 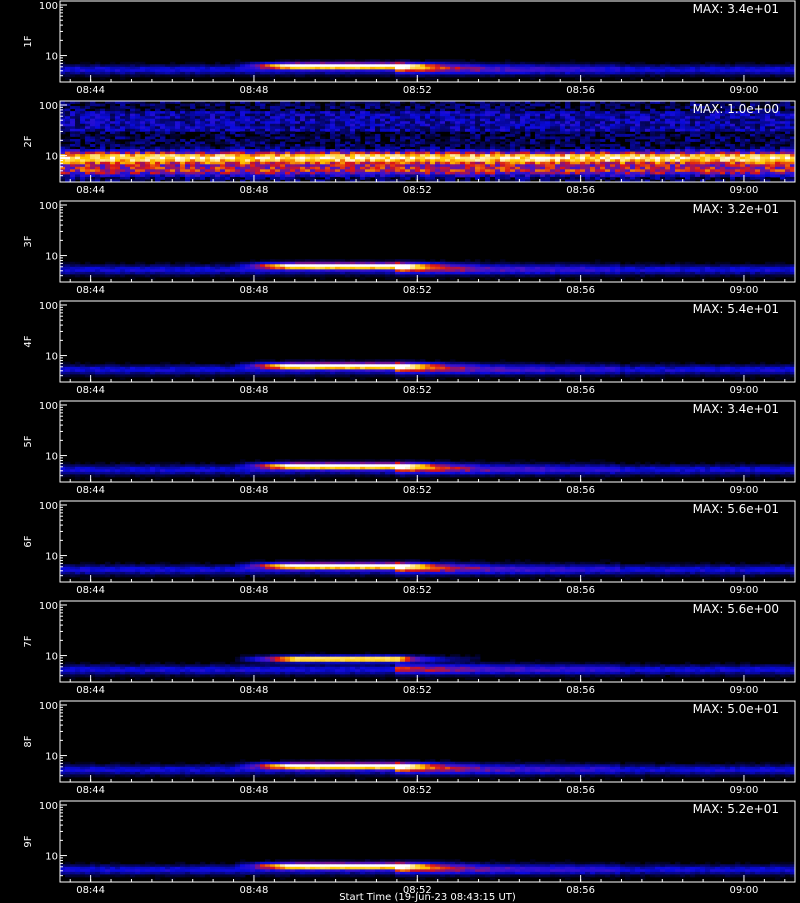 What do you see at coordinates (28, 441) in the screenshot?
I see `panel-name: 5F` at bounding box center [28, 441].